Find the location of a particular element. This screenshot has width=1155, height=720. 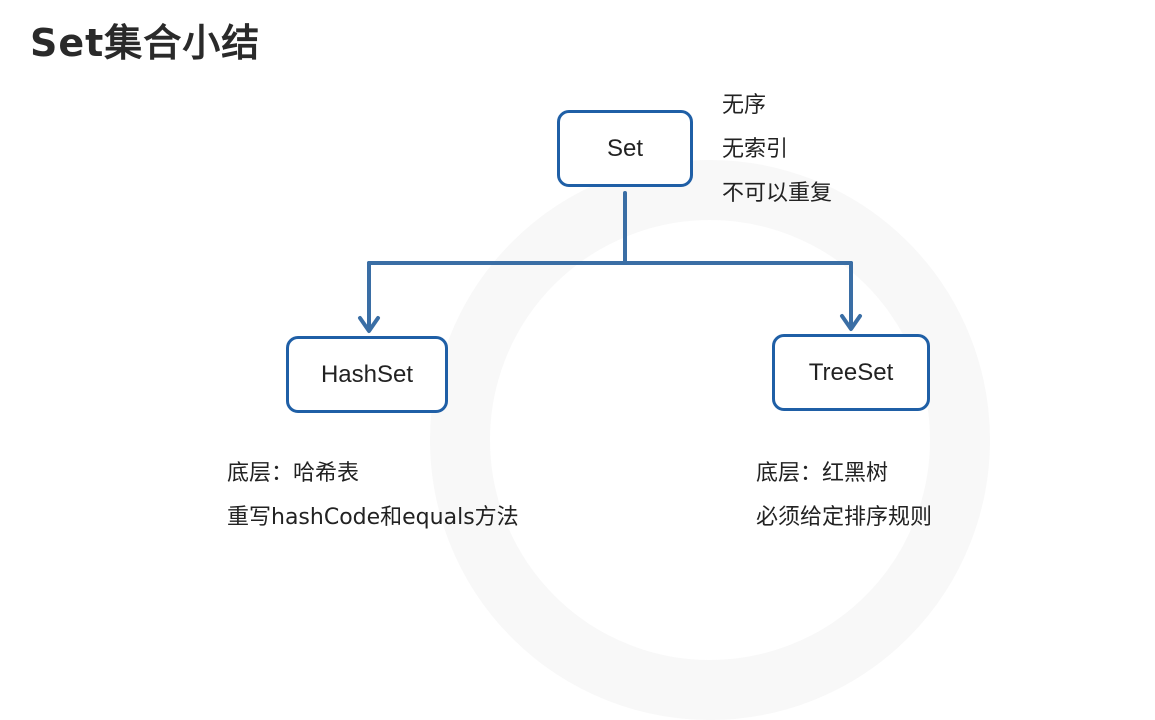

treeset-note-structure: 底层：红黑树 is located at coordinates (822, 473).